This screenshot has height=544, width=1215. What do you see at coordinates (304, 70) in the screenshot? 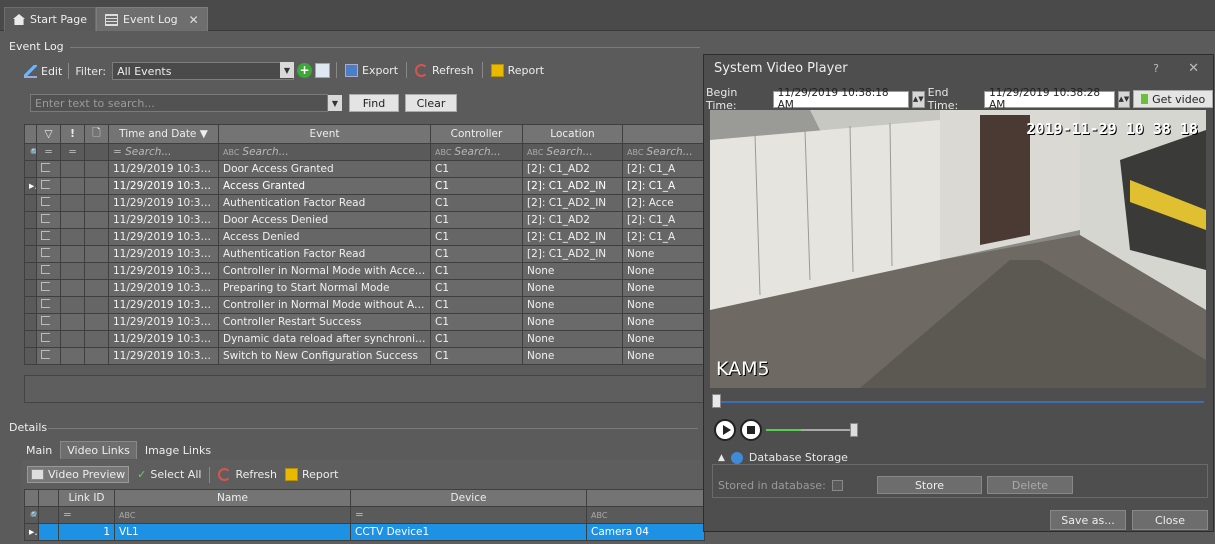
I see `add-filter-icon: +` at bounding box center [304, 70].